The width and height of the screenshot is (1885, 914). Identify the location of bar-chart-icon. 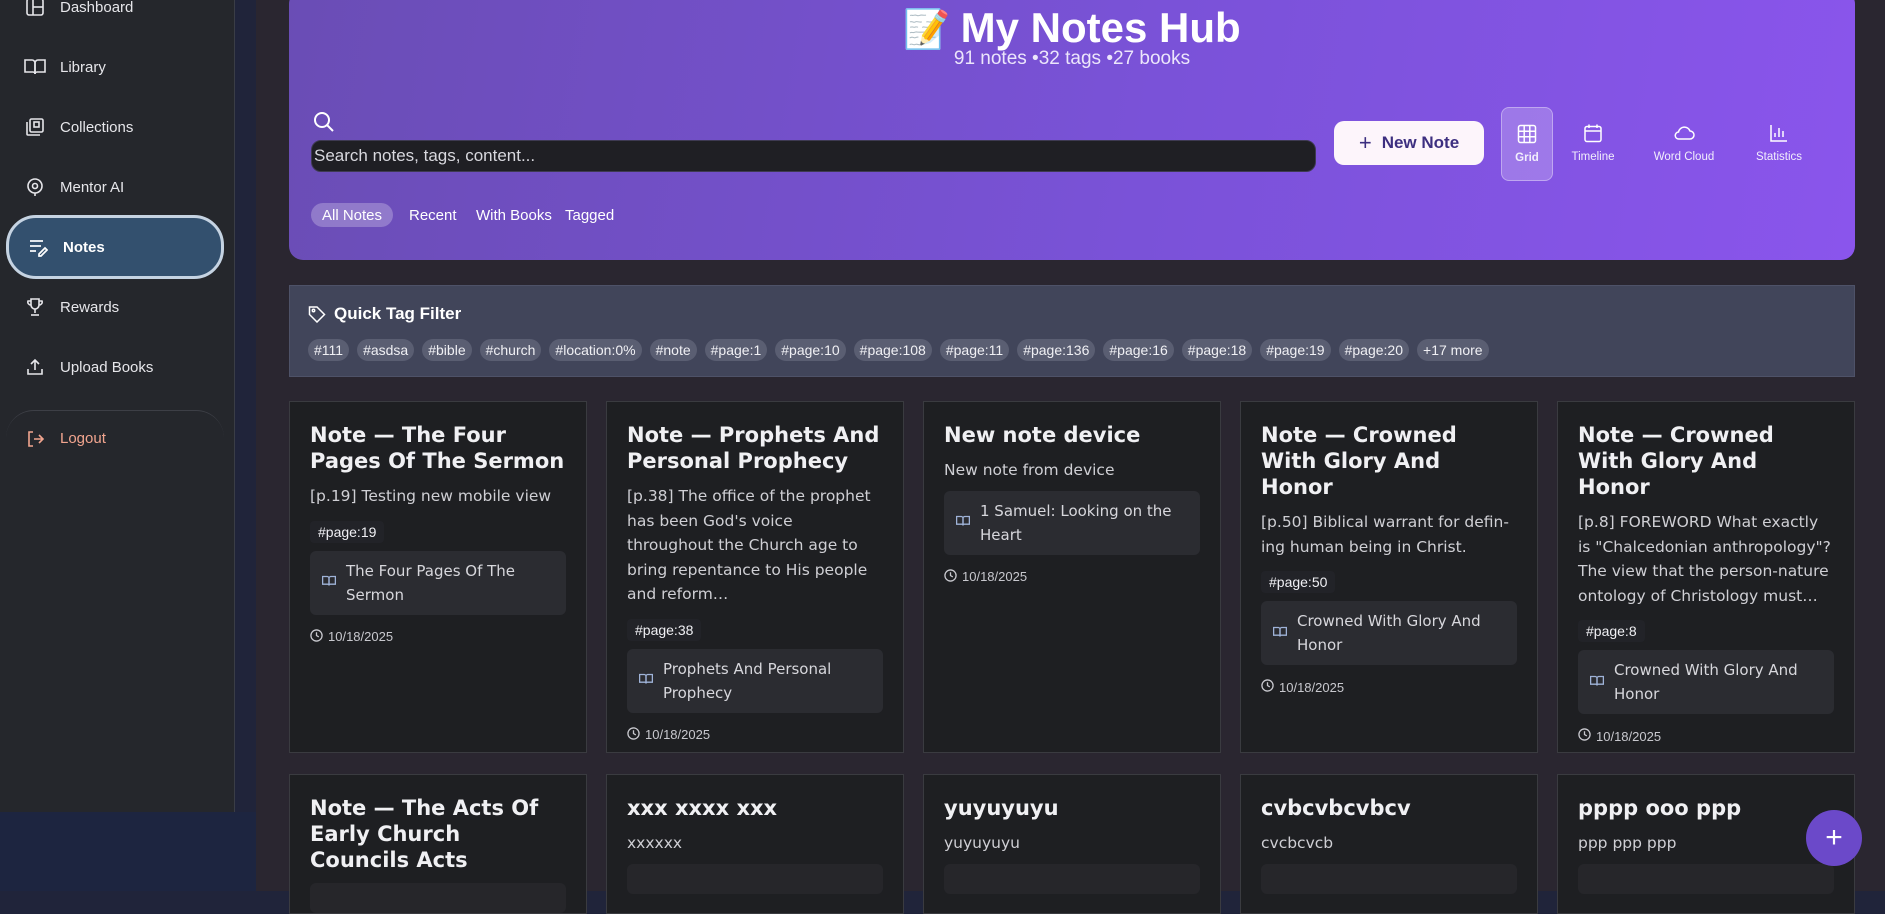
(1778, 133).